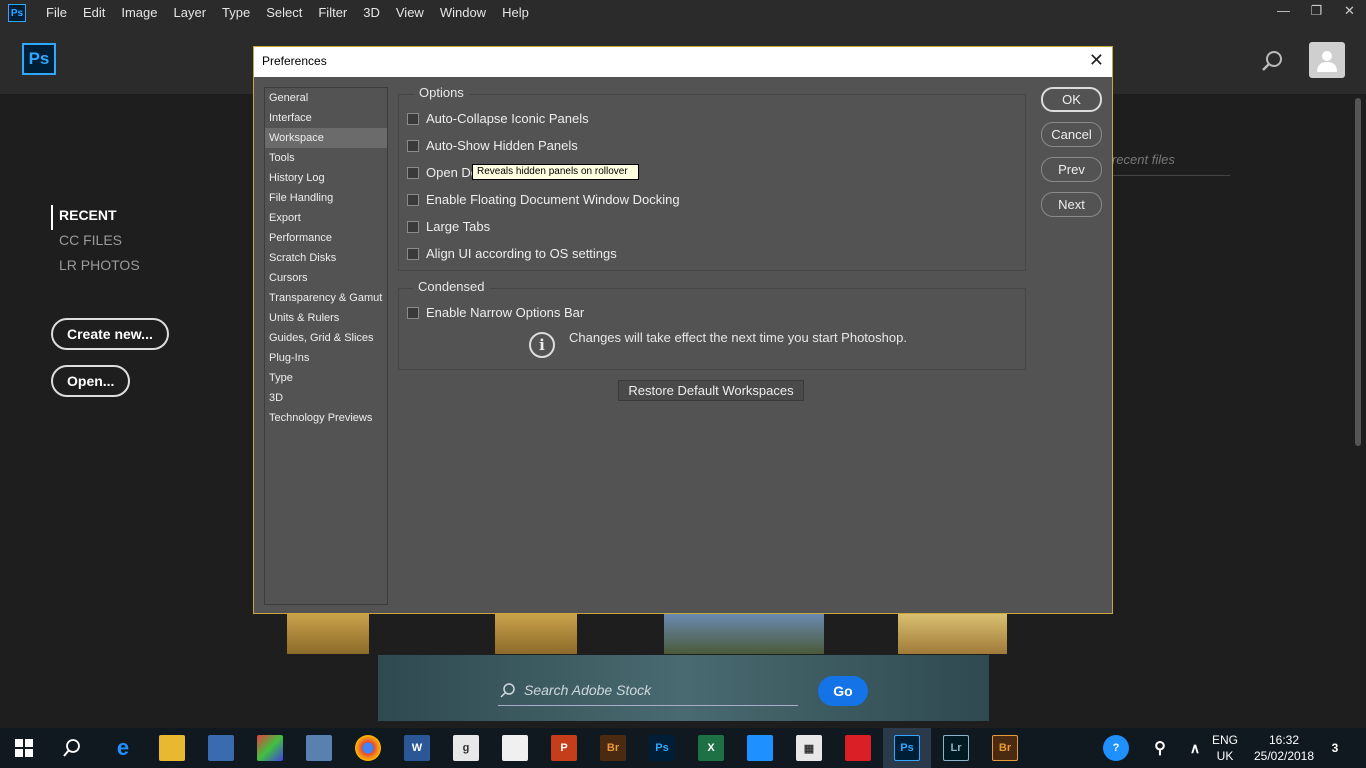  I want to click on large-tabs-checkbox: Large Tabs, so click(448, 226).